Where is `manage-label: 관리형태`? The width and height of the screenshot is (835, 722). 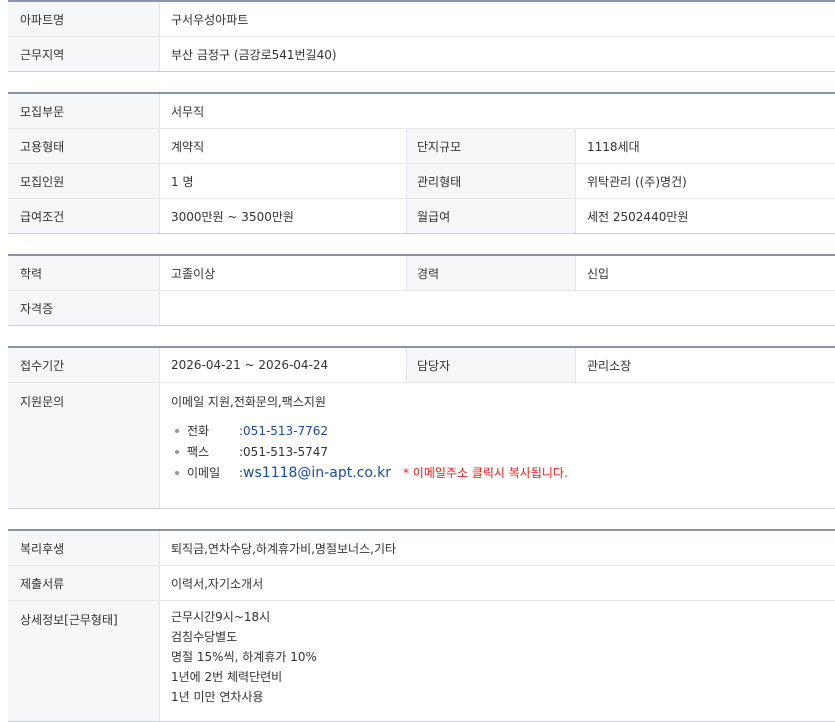
manage-label: 관리형태 is located at coordinates (491, 181).